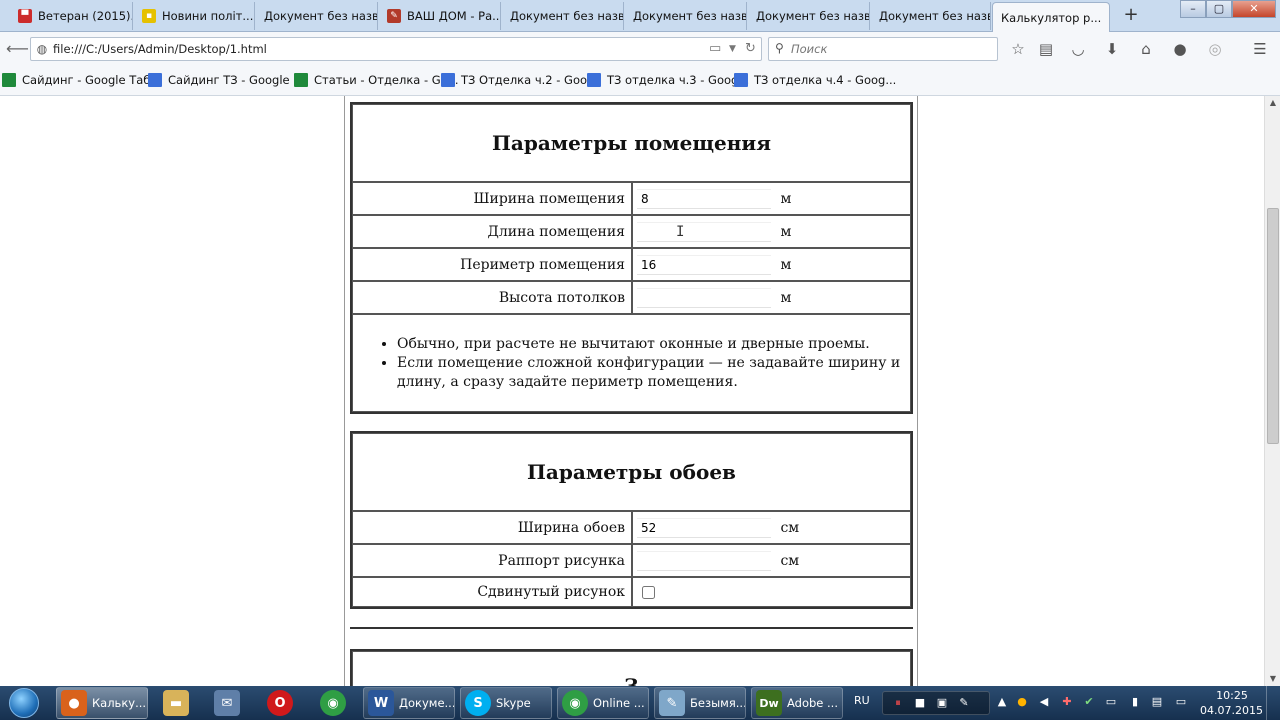 This screenshot has height=720, width=1280. What do you see at coordinates (862, 700) in the screenshot?
I see `language-indicator: RU` at bounding box center [862, 700].